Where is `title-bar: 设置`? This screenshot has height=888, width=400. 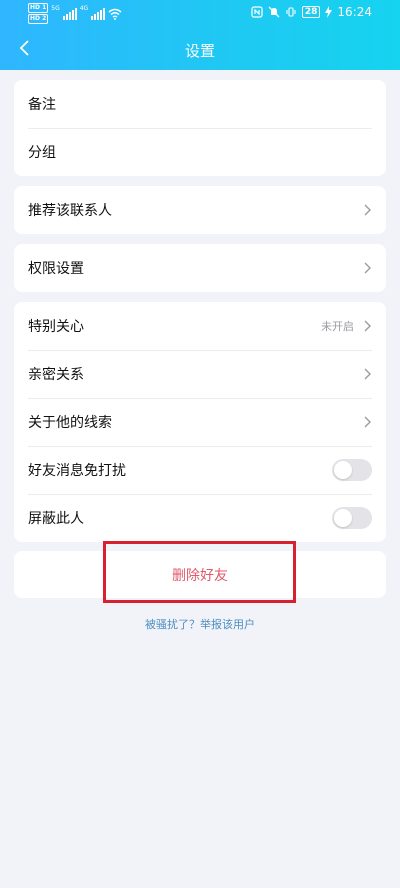 title-bar: 设置 is located at coordinates (200, 49).